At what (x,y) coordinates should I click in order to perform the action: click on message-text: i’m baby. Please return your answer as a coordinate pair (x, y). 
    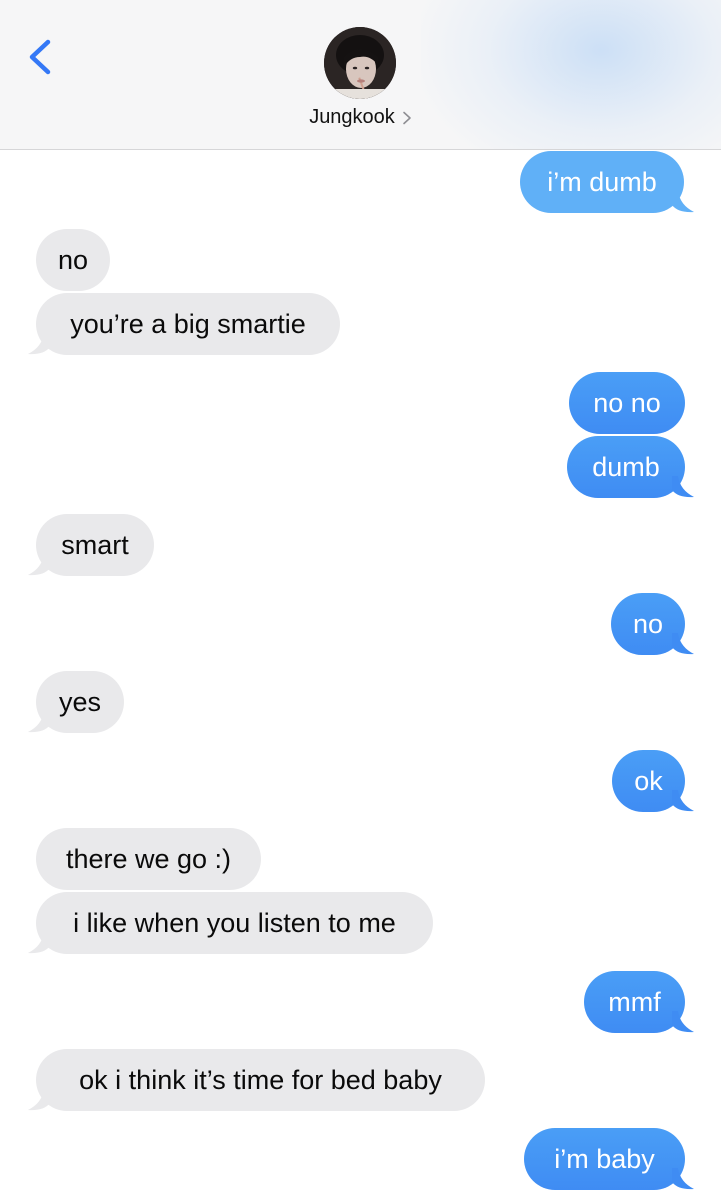
    Looking at the image, I should click on (604, 1158).